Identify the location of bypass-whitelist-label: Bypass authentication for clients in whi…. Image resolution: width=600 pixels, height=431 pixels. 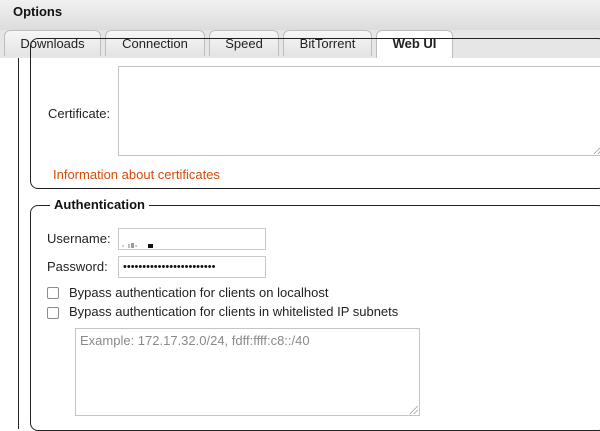
(234, 311).